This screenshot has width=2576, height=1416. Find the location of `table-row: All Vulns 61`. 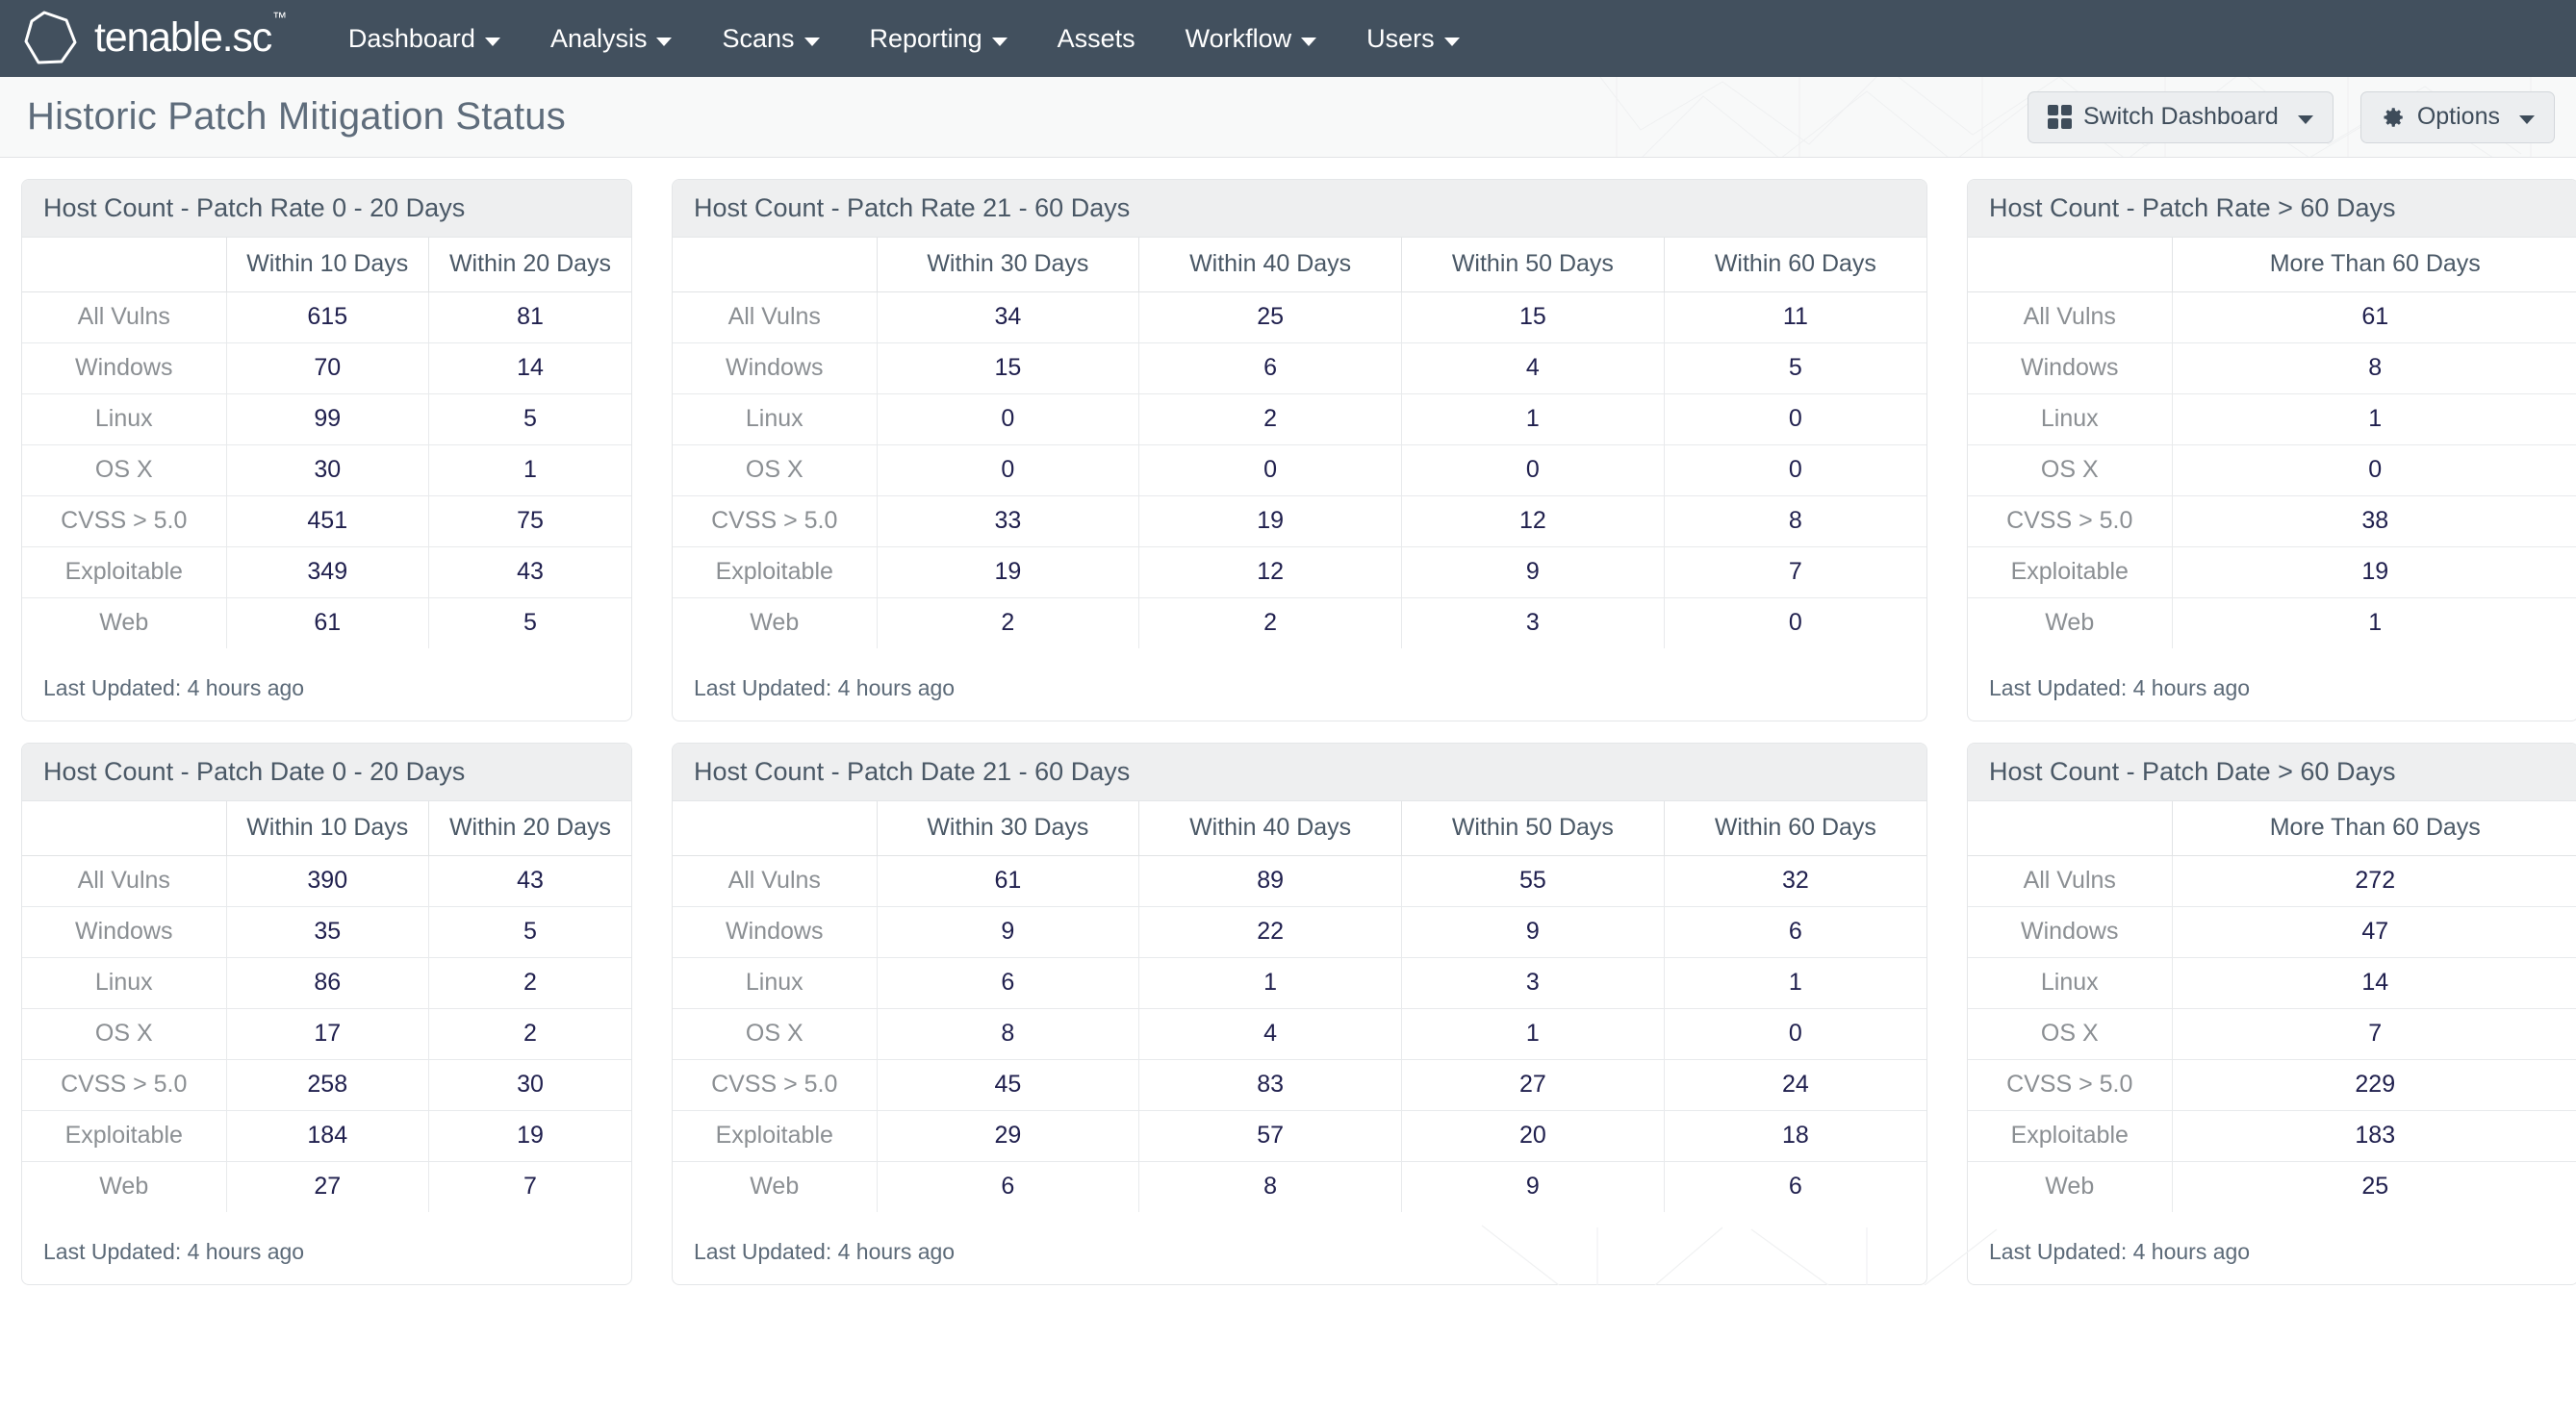

table-row: All Vulns 61 is located at coordinates (2272, 316).